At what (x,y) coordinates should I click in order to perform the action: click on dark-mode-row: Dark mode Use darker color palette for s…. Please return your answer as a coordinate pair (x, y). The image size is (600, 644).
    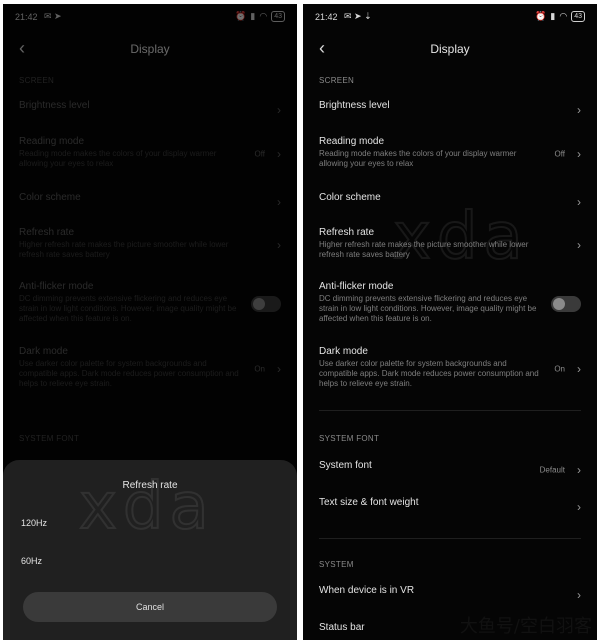
    Looking at the image, I should click on (450, 369).